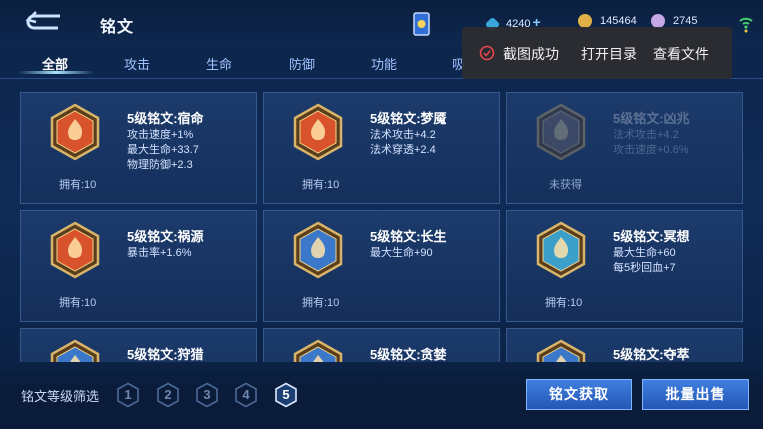 The image size is (763, 429). What do you see at coordinates (219, 63) in the screenshot?
I see `tab-health: 生命` at bounding box center [219, 63].